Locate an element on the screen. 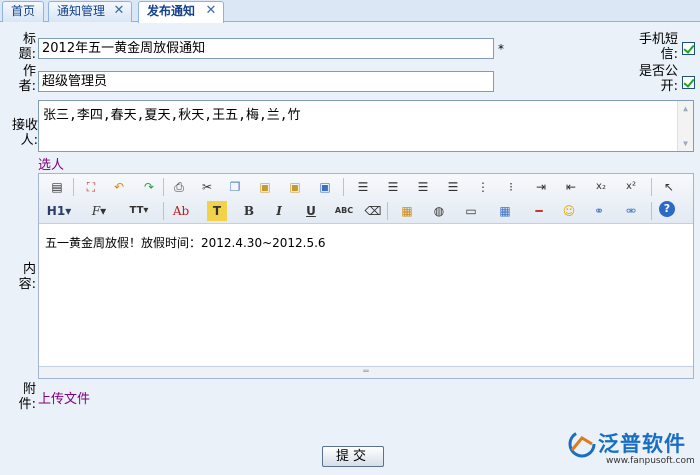 The image size is (700, 475). copy-icon: ❐ is located at coordinates (235, 187).